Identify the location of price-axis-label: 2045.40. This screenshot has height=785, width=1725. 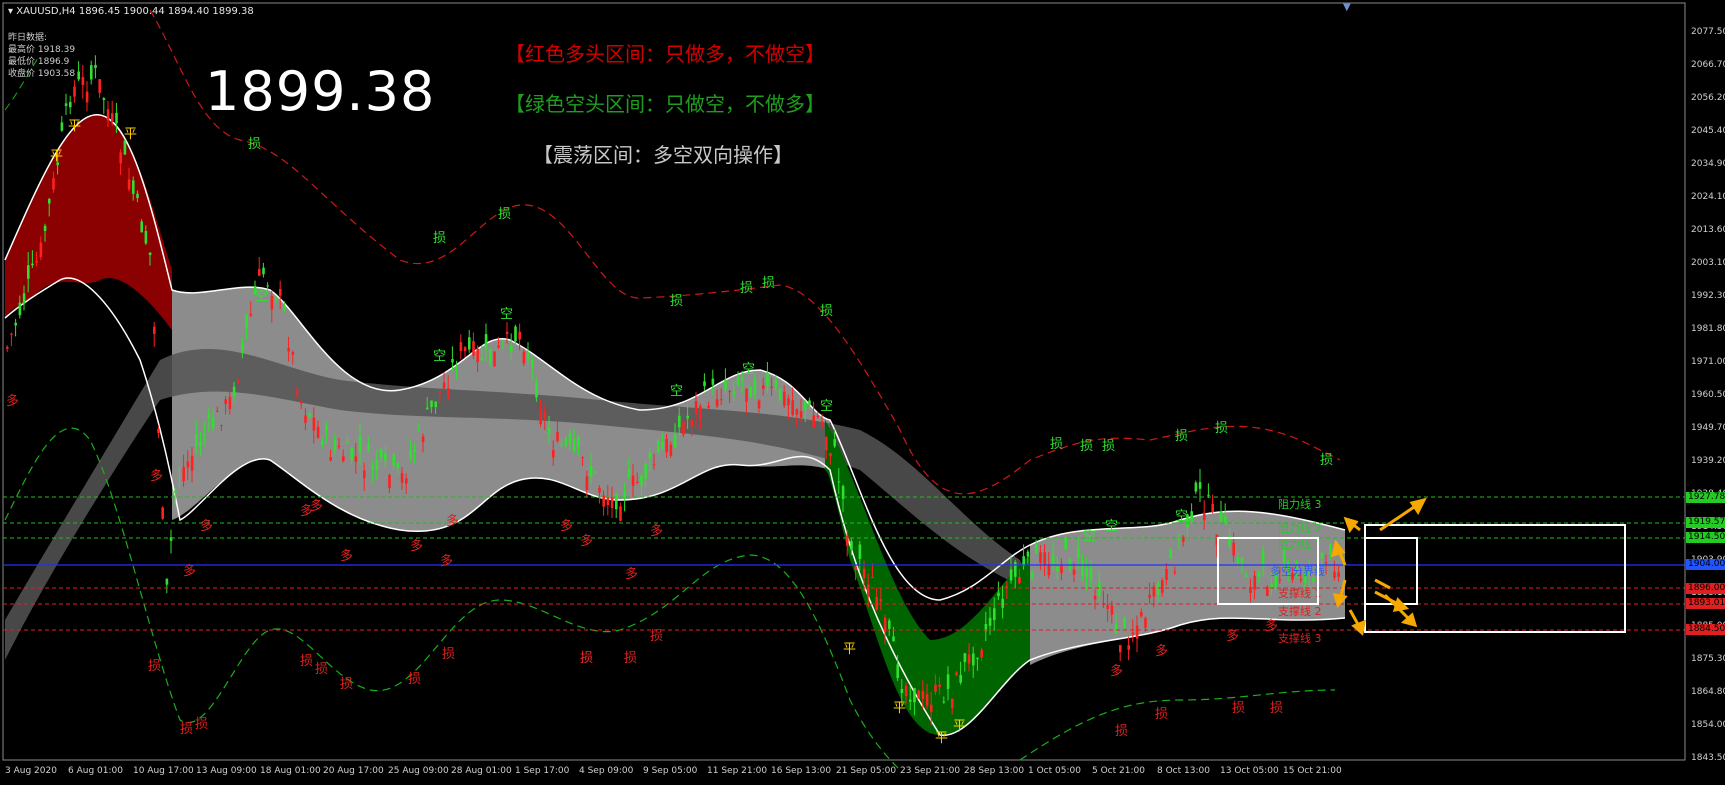
(1708, 131).